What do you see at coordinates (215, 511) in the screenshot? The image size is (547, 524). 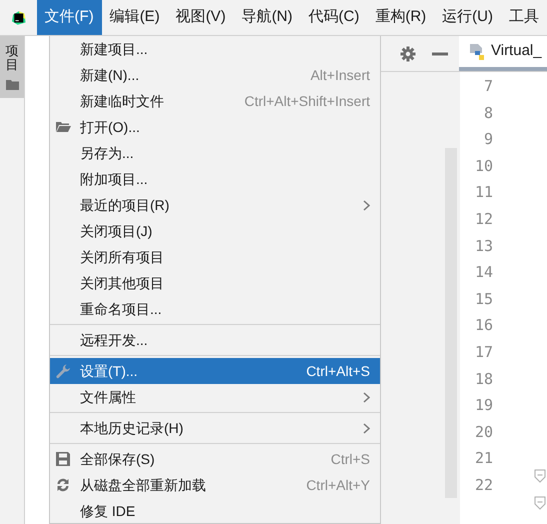 I see `menu-item: 修复 IDE` at bounding box center [215, 511].